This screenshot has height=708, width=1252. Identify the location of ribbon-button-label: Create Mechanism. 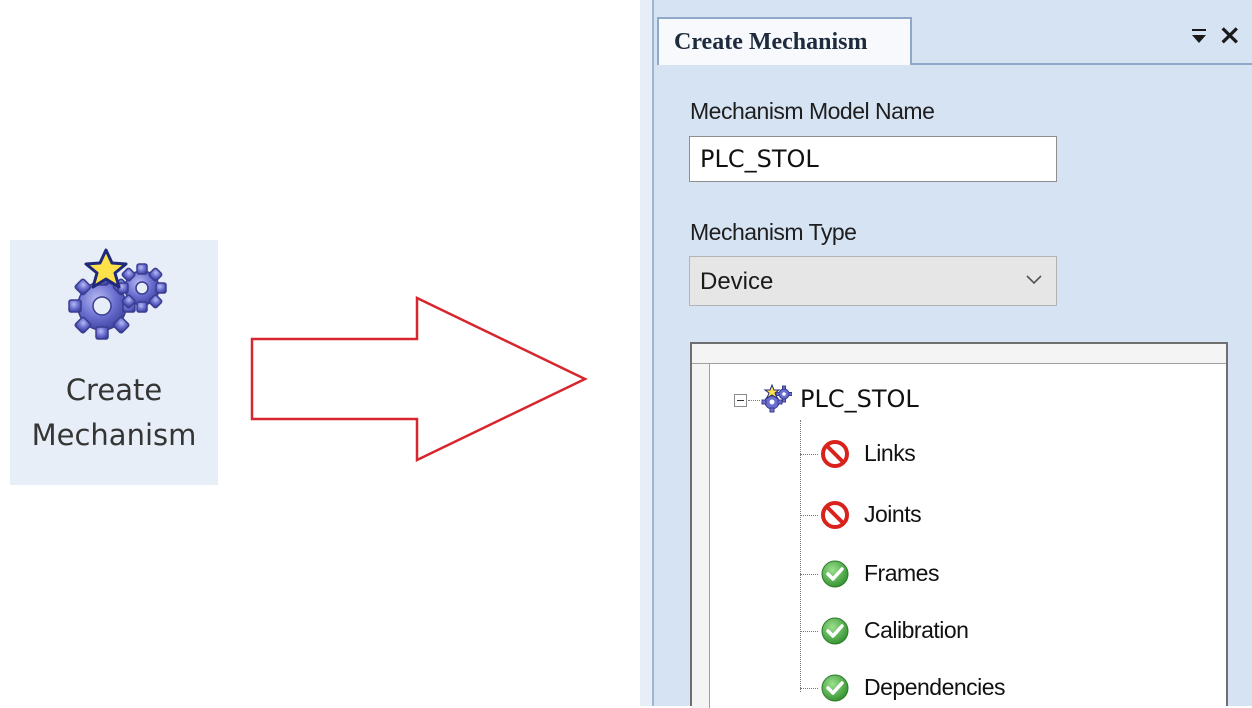
(114, 413).